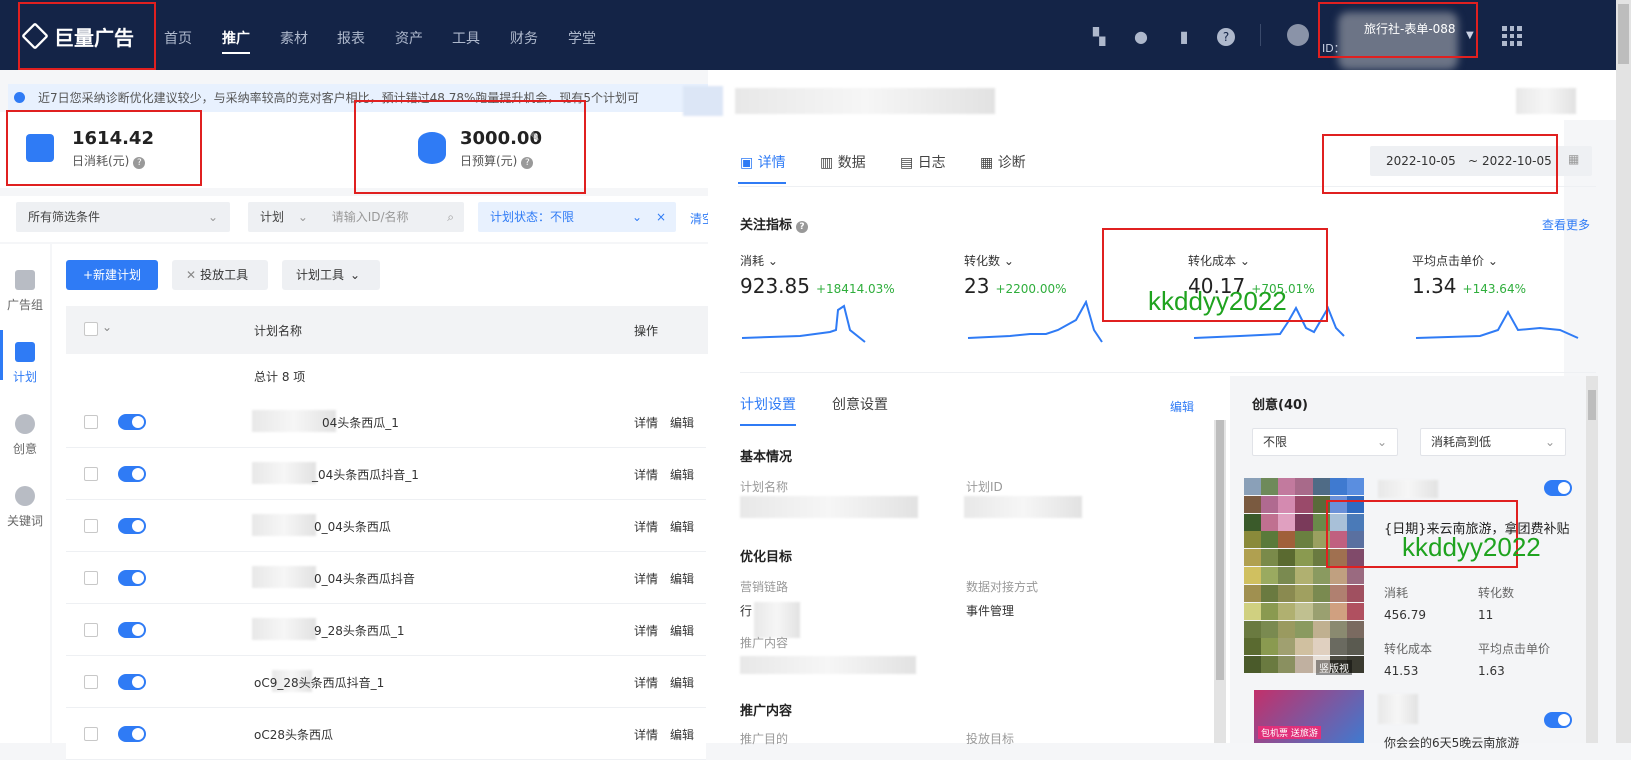  I want to click on apps-grid-icon, so click(1512, 36).